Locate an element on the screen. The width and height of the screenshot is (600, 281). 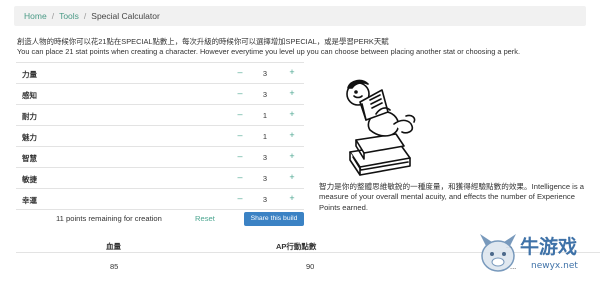
stat-name: 智慧 is located at coordinates (29, 158).